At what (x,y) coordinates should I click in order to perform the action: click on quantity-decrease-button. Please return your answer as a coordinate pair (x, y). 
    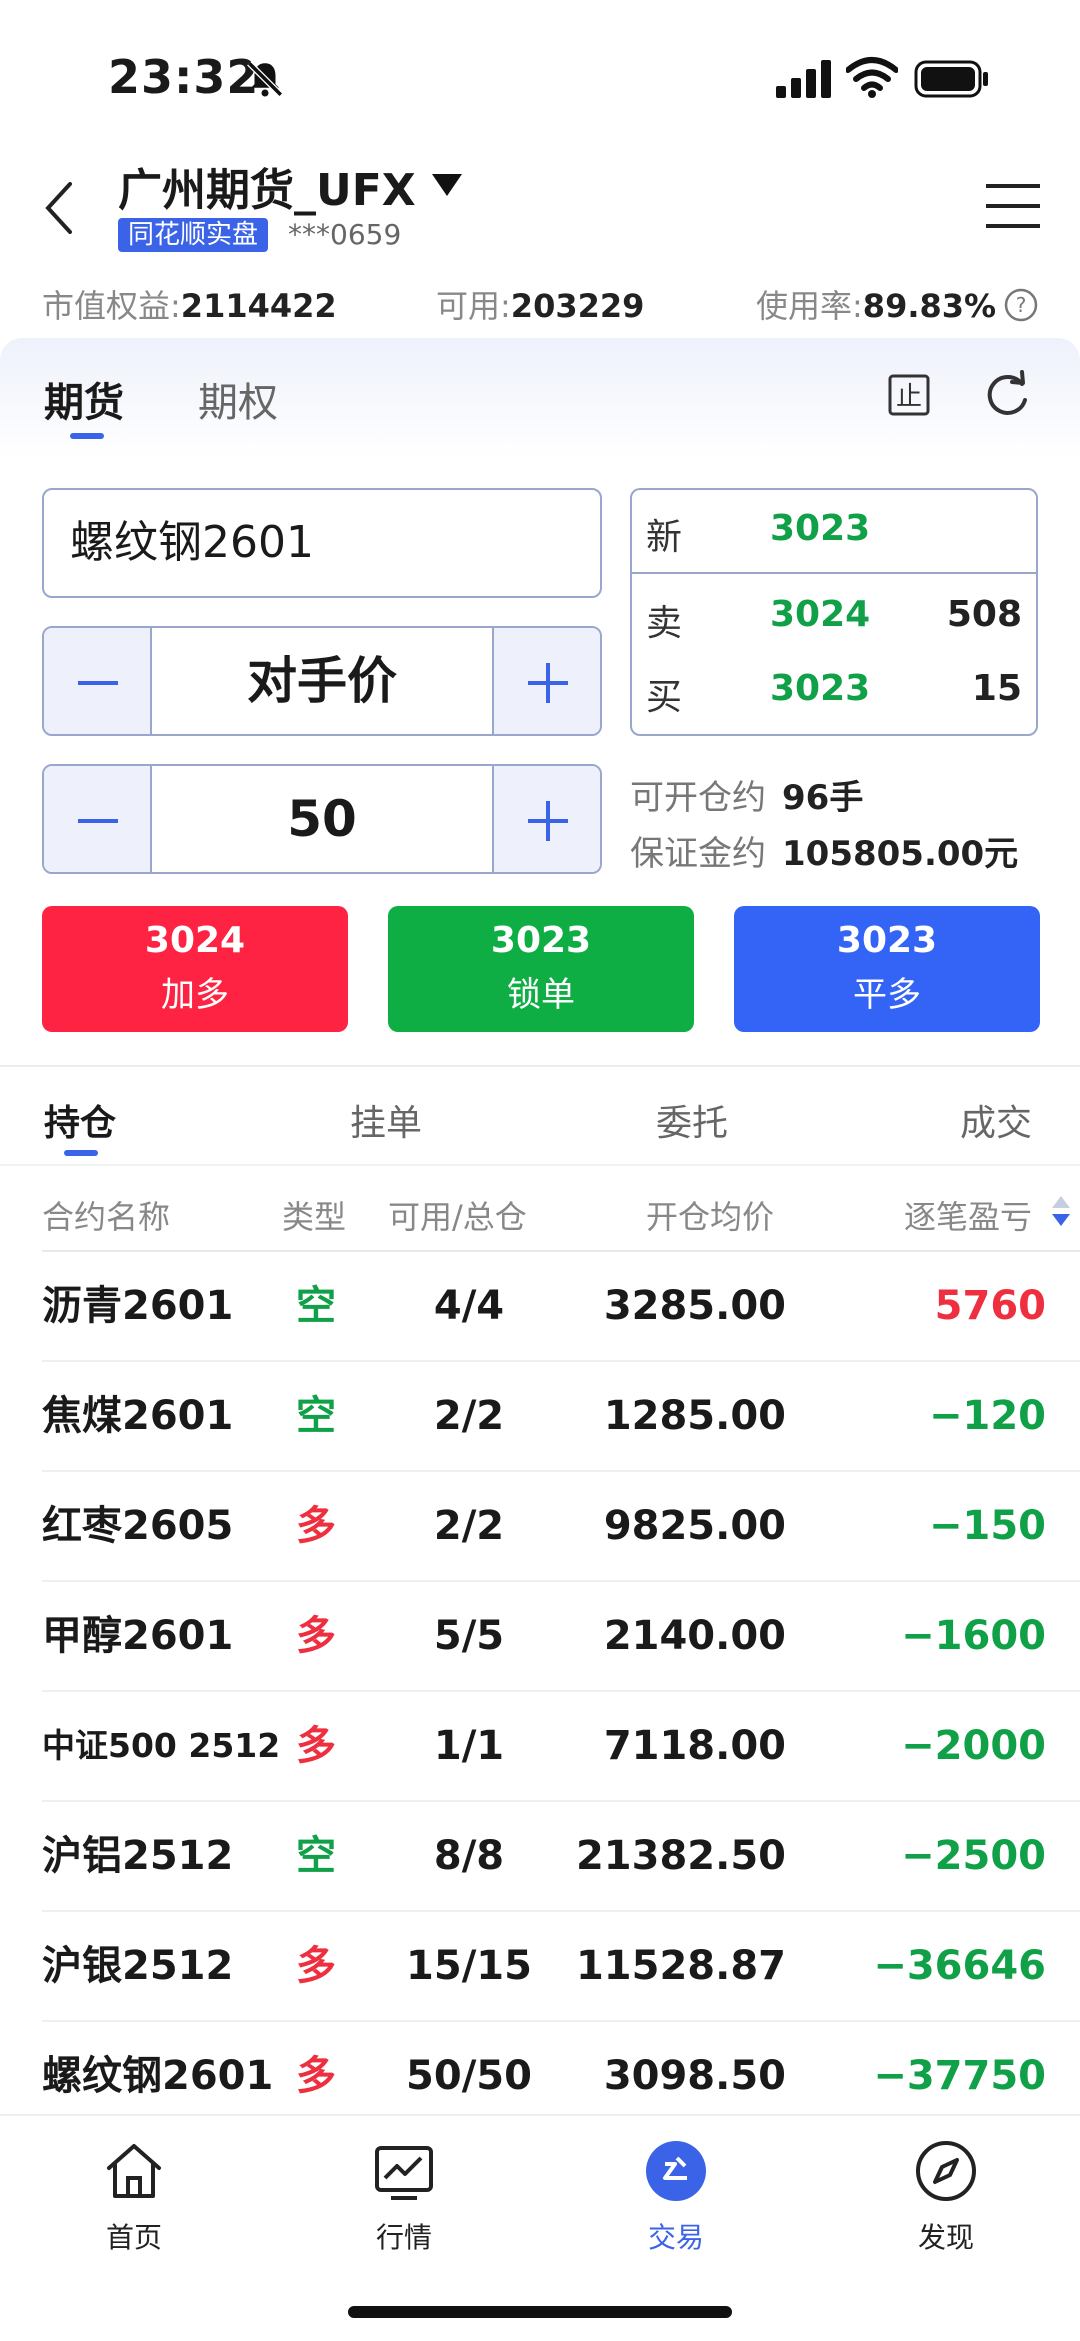
    Looking at the image, I should click on (98, 819).